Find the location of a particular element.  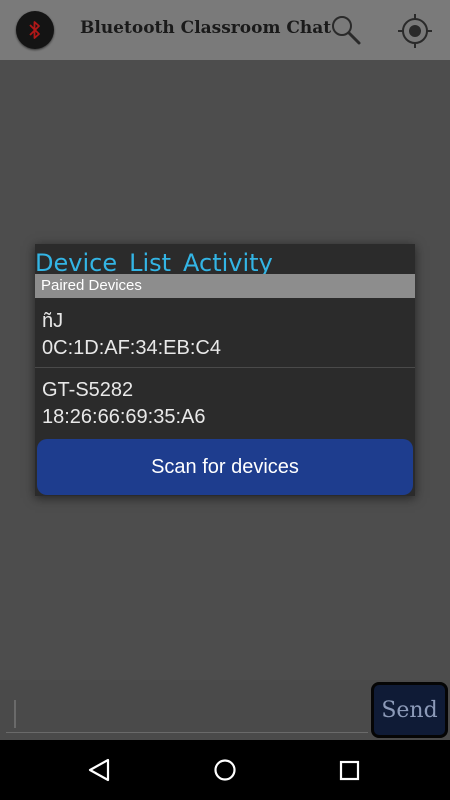

back-button is located at coordinates (99, 772).